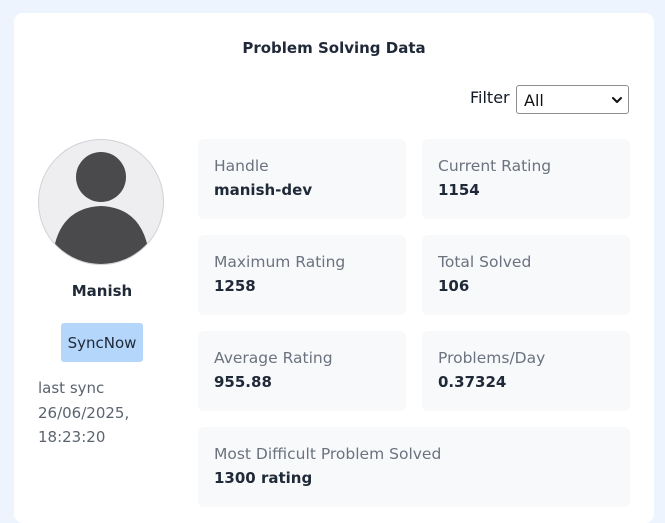 This screenshot has height=523, width=665. Describe the element at coordinates (84, 412) in the screenshot. I see `last-sync-text: last sync 26/06/2025, 18:23:20` at that location.